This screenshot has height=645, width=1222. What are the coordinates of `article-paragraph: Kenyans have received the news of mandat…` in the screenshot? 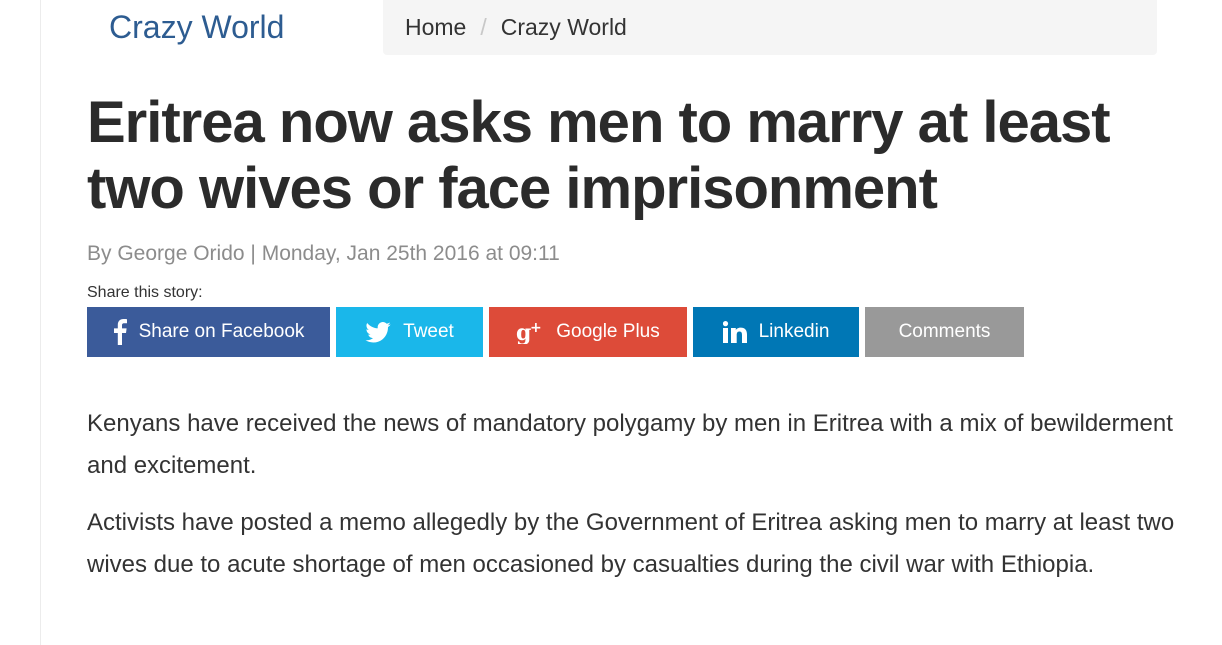 It's located at (630, 444).